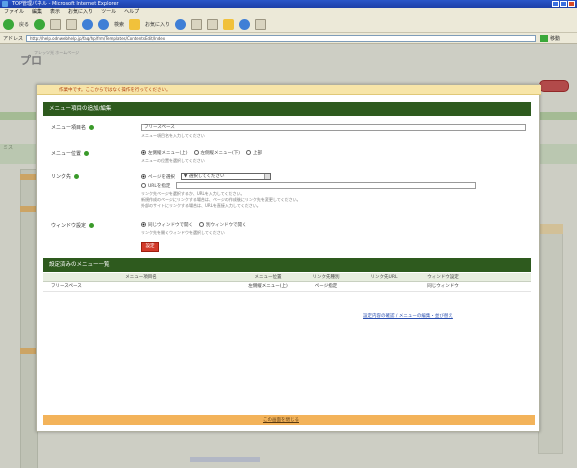 The height and width of the screenshot is (468, 577). Describe the element at coordinates (158, 176) in the screenshot. I see `link-option-page: ページを選択` at that location.